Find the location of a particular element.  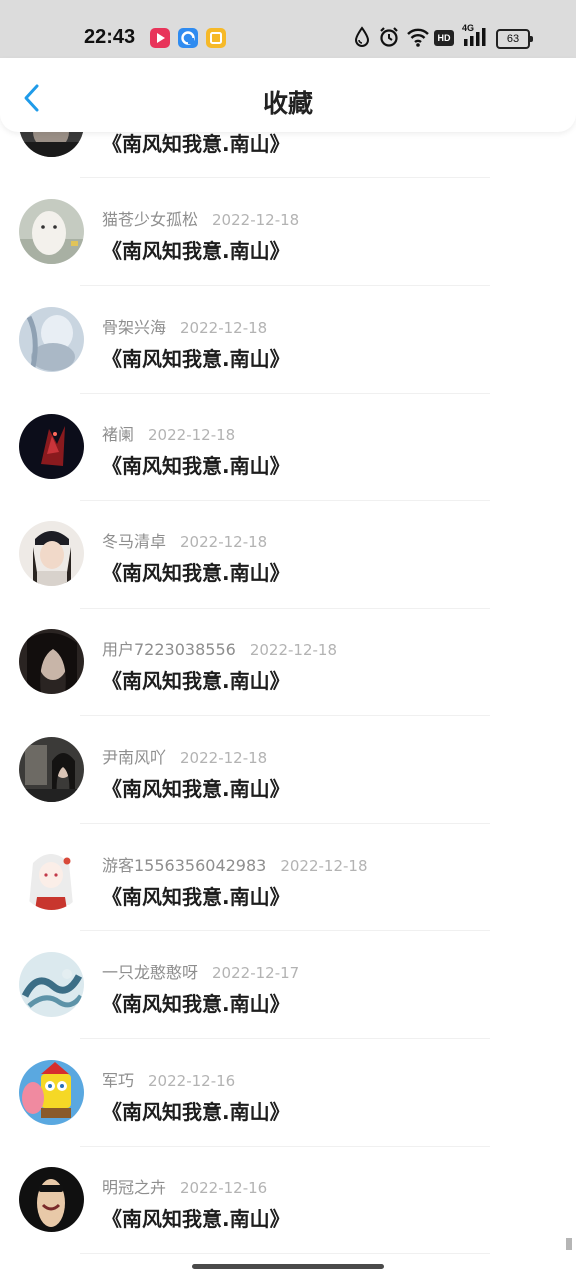

browser-app-icon is located at coordinates (188, 38).